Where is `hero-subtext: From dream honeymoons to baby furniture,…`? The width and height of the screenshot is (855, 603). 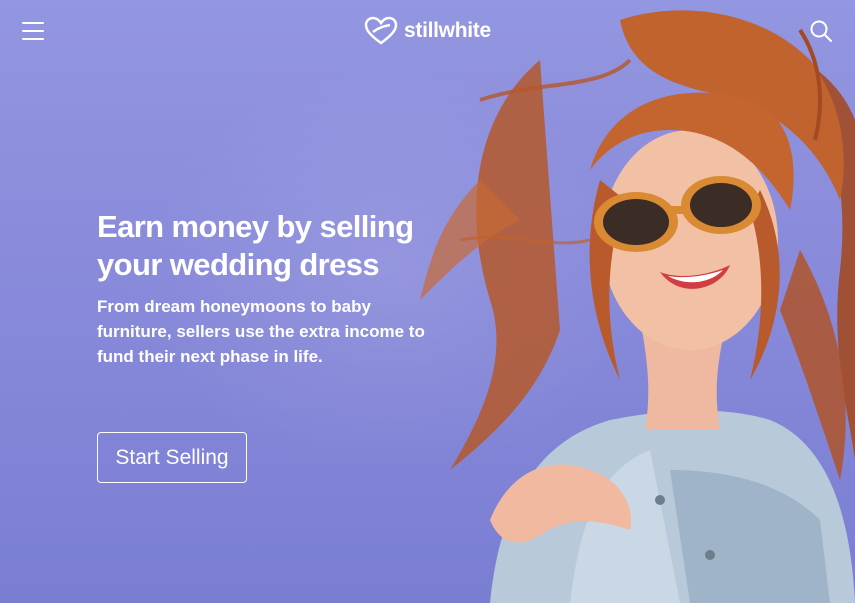 hero-subtext: From dream honeymoons to baby furniture,… is located at coordinates (261, 331).